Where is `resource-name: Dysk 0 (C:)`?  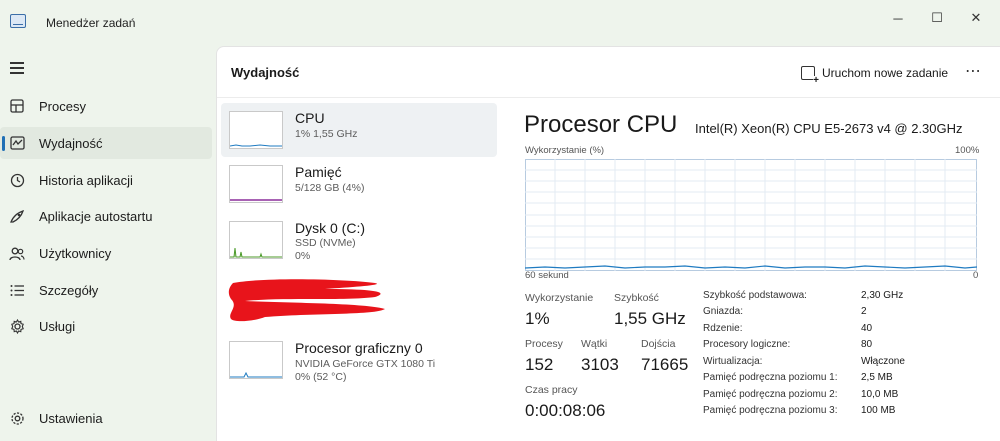 resource-name: Dysk 0 (C:) is located at coordinates (330, 228).